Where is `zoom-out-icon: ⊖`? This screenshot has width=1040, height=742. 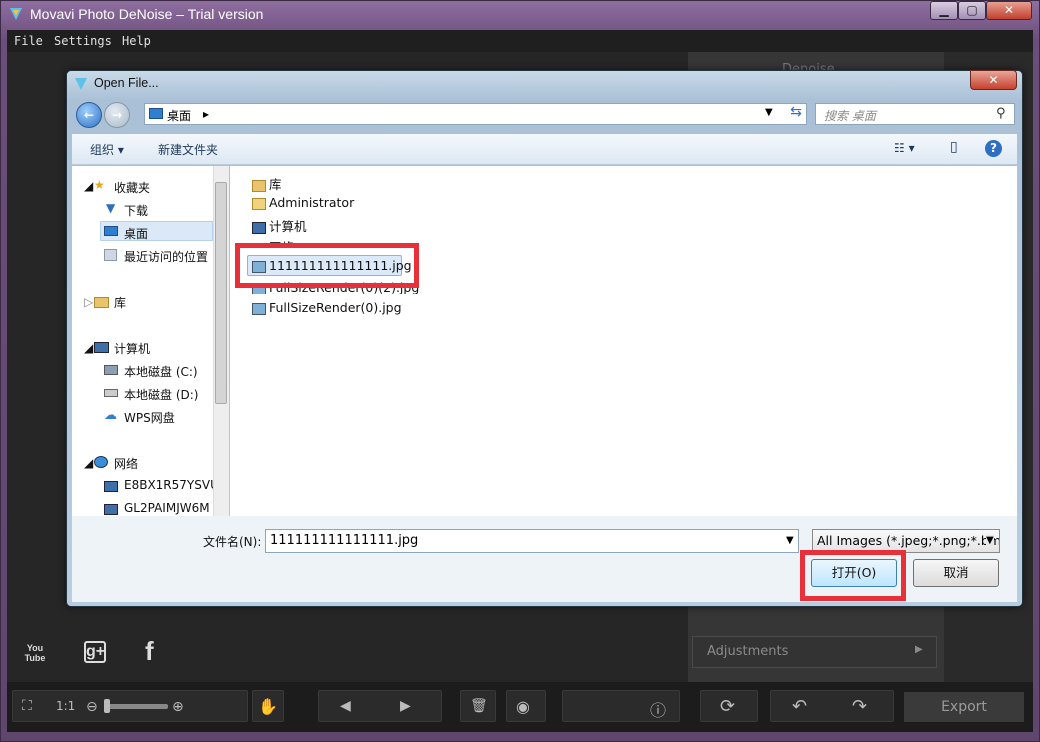 zoom-out-icon: ⊖ is located at coordinates (92, 707).